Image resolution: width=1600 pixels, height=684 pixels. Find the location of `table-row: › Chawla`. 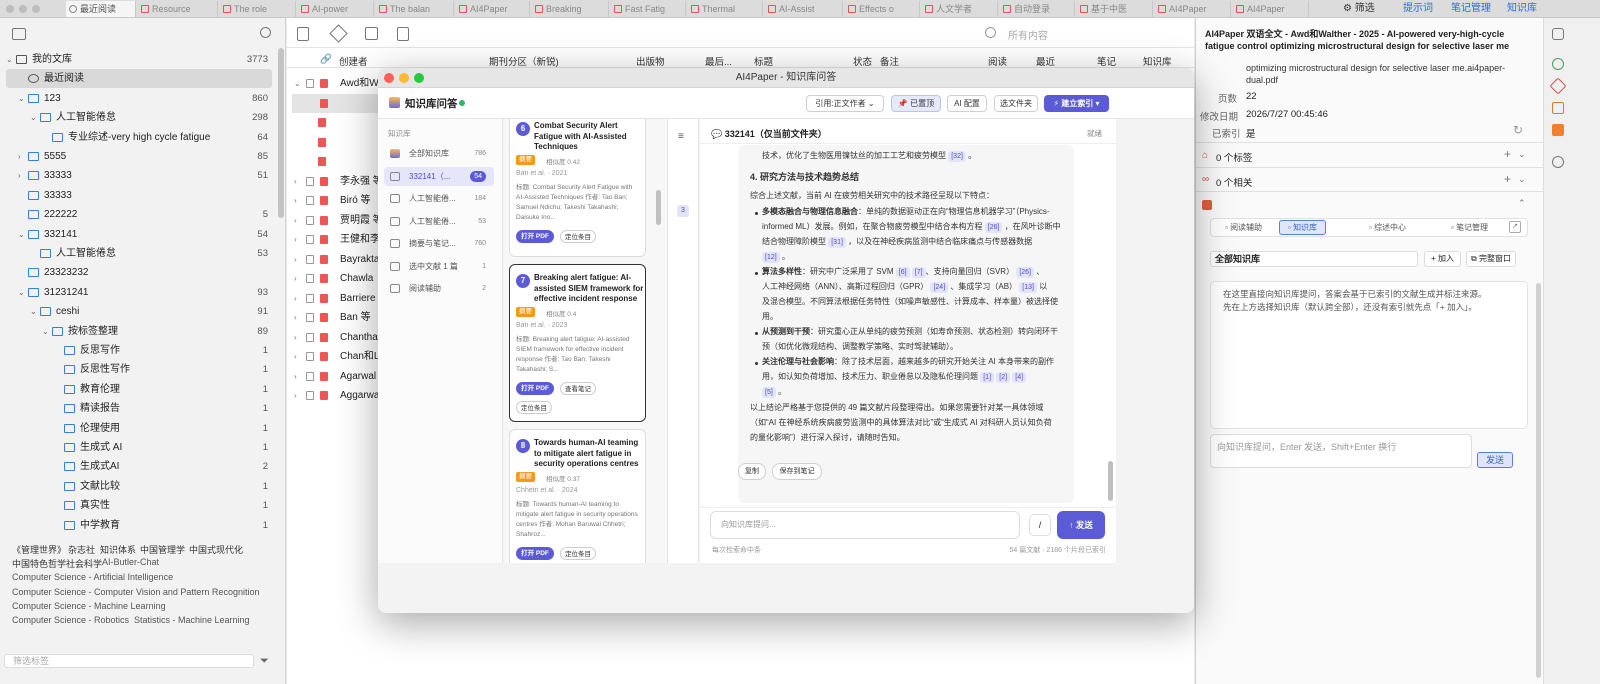

table-row: › Chawla is located at coordinates (340, 278).